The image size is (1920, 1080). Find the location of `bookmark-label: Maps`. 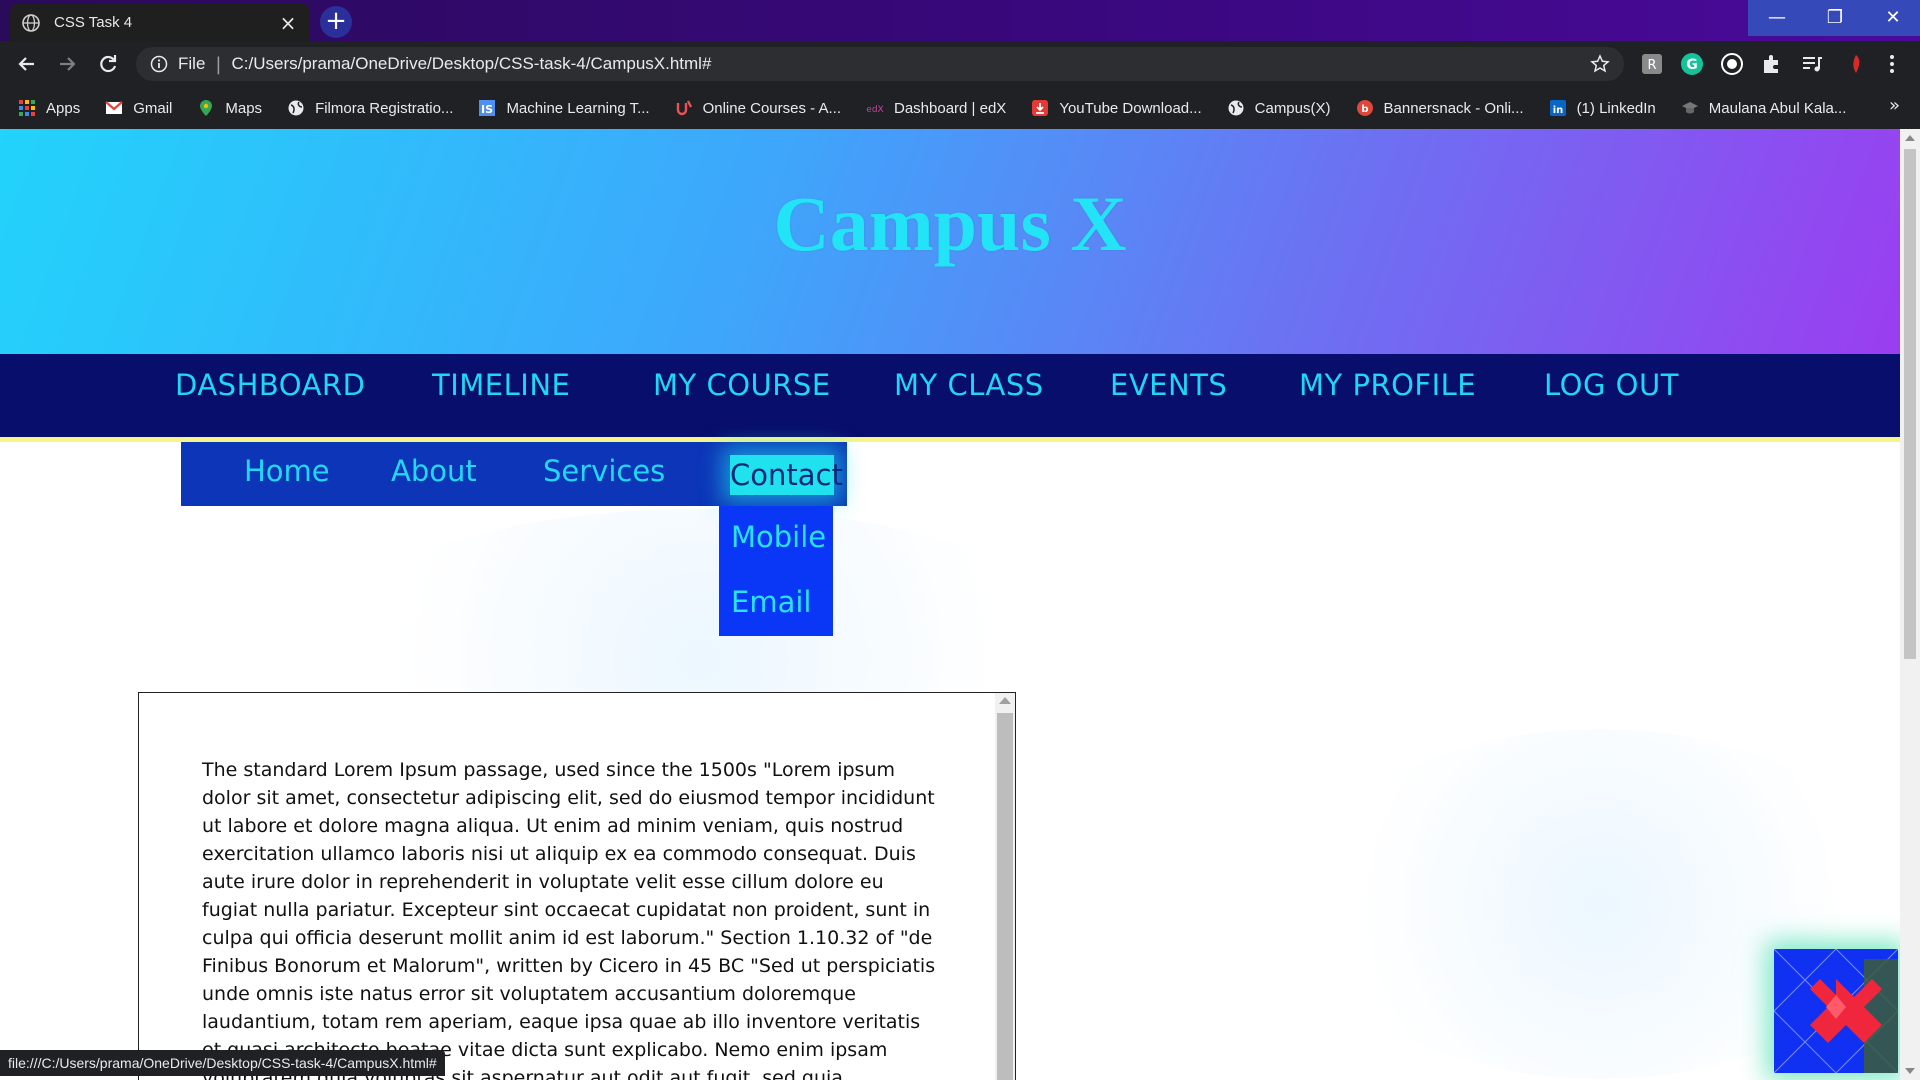

bookmark-label: Maps is located at coordinates (244, 108).